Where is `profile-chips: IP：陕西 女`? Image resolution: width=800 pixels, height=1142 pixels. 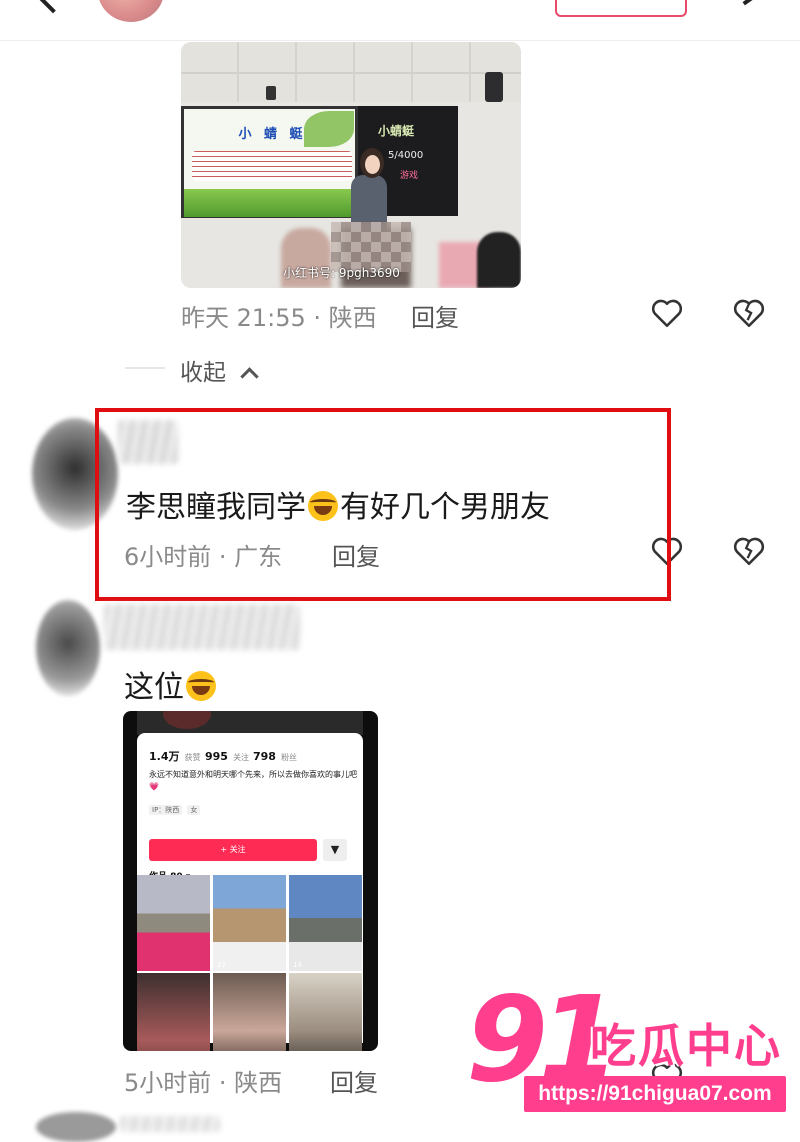
profile-chips: IP：陕西 女 is located at coordinates (175, 806).